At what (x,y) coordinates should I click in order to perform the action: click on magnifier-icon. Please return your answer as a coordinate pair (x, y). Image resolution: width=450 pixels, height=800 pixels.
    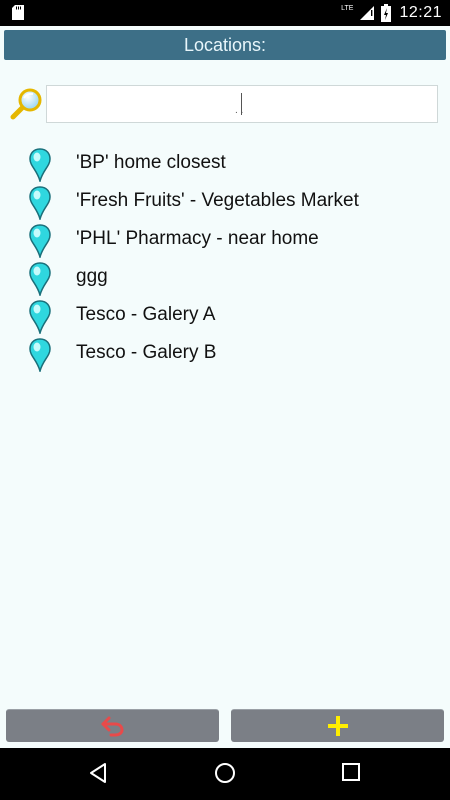
    Looking at the image, I should click on (26, 104).